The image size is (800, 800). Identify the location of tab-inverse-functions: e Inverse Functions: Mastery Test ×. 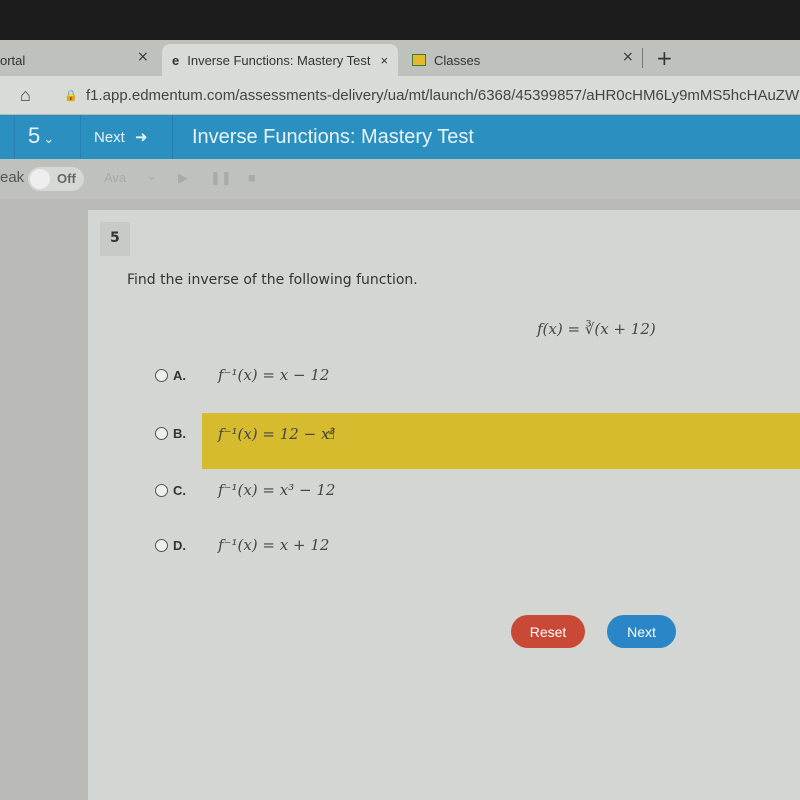
(280, 60).